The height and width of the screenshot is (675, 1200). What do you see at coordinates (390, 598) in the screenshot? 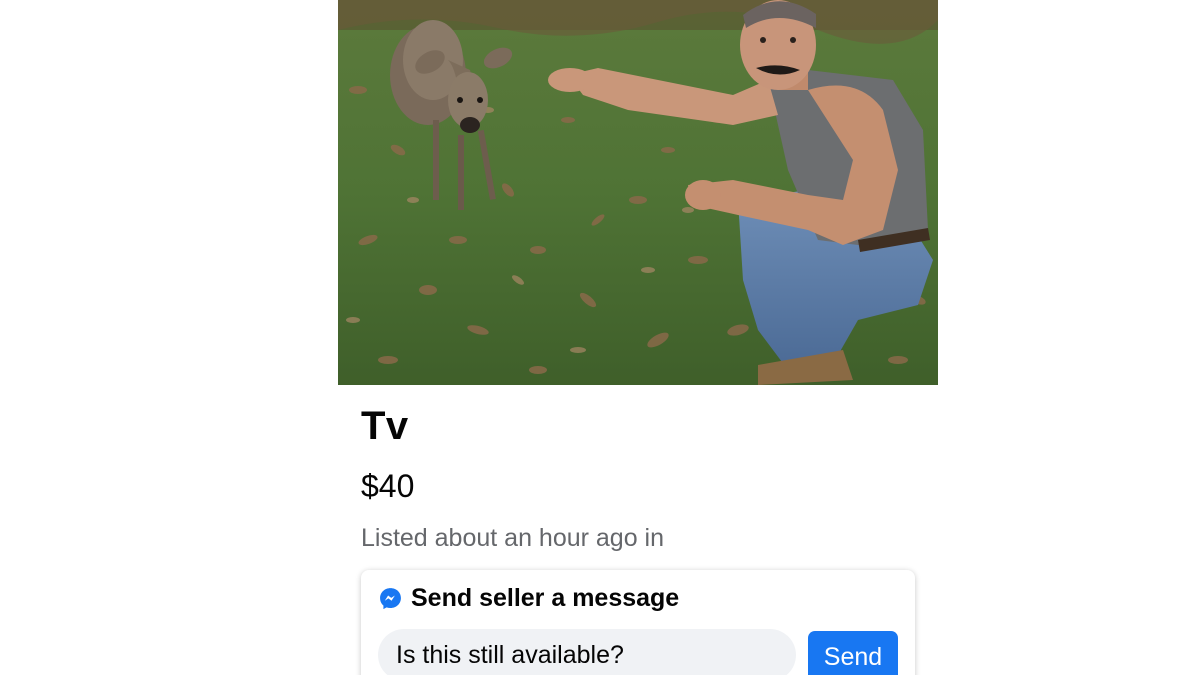
I see `messenger-icon` at bounding box center [390, 598].